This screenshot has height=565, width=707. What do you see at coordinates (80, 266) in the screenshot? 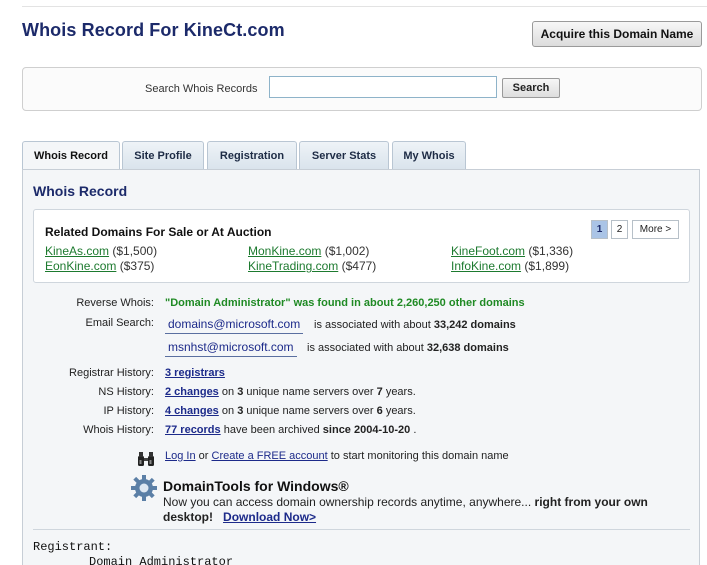
I see `related-domain-link: EonKine.com` at bounding box center [80, 266].